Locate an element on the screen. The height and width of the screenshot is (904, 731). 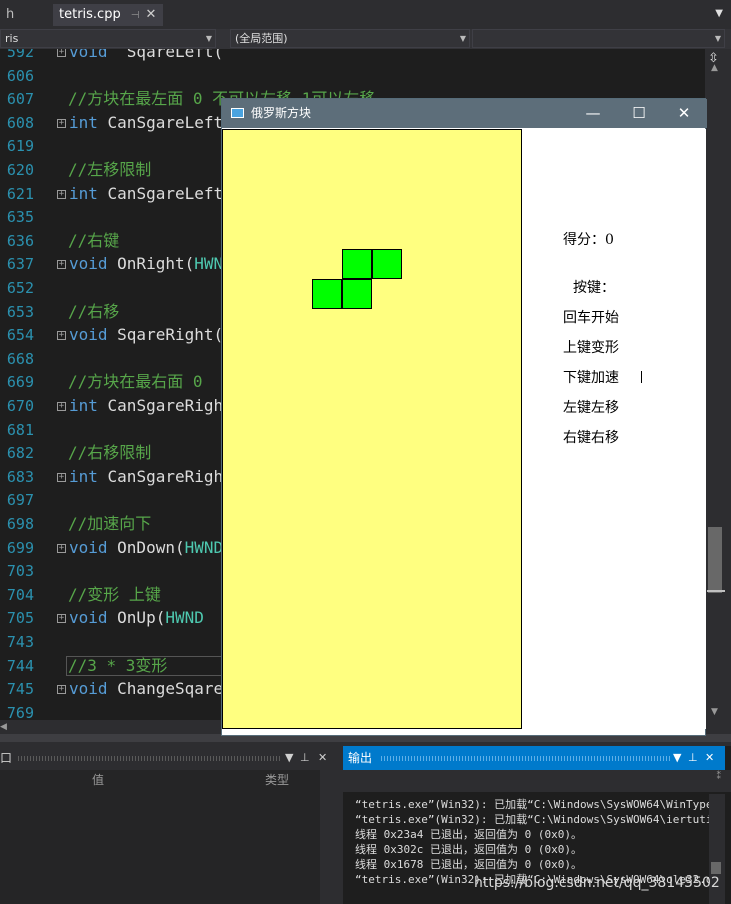
navigation-bar: ris ▼ (全局范围) ▼ ▼ is located at coordinates (365, 39).